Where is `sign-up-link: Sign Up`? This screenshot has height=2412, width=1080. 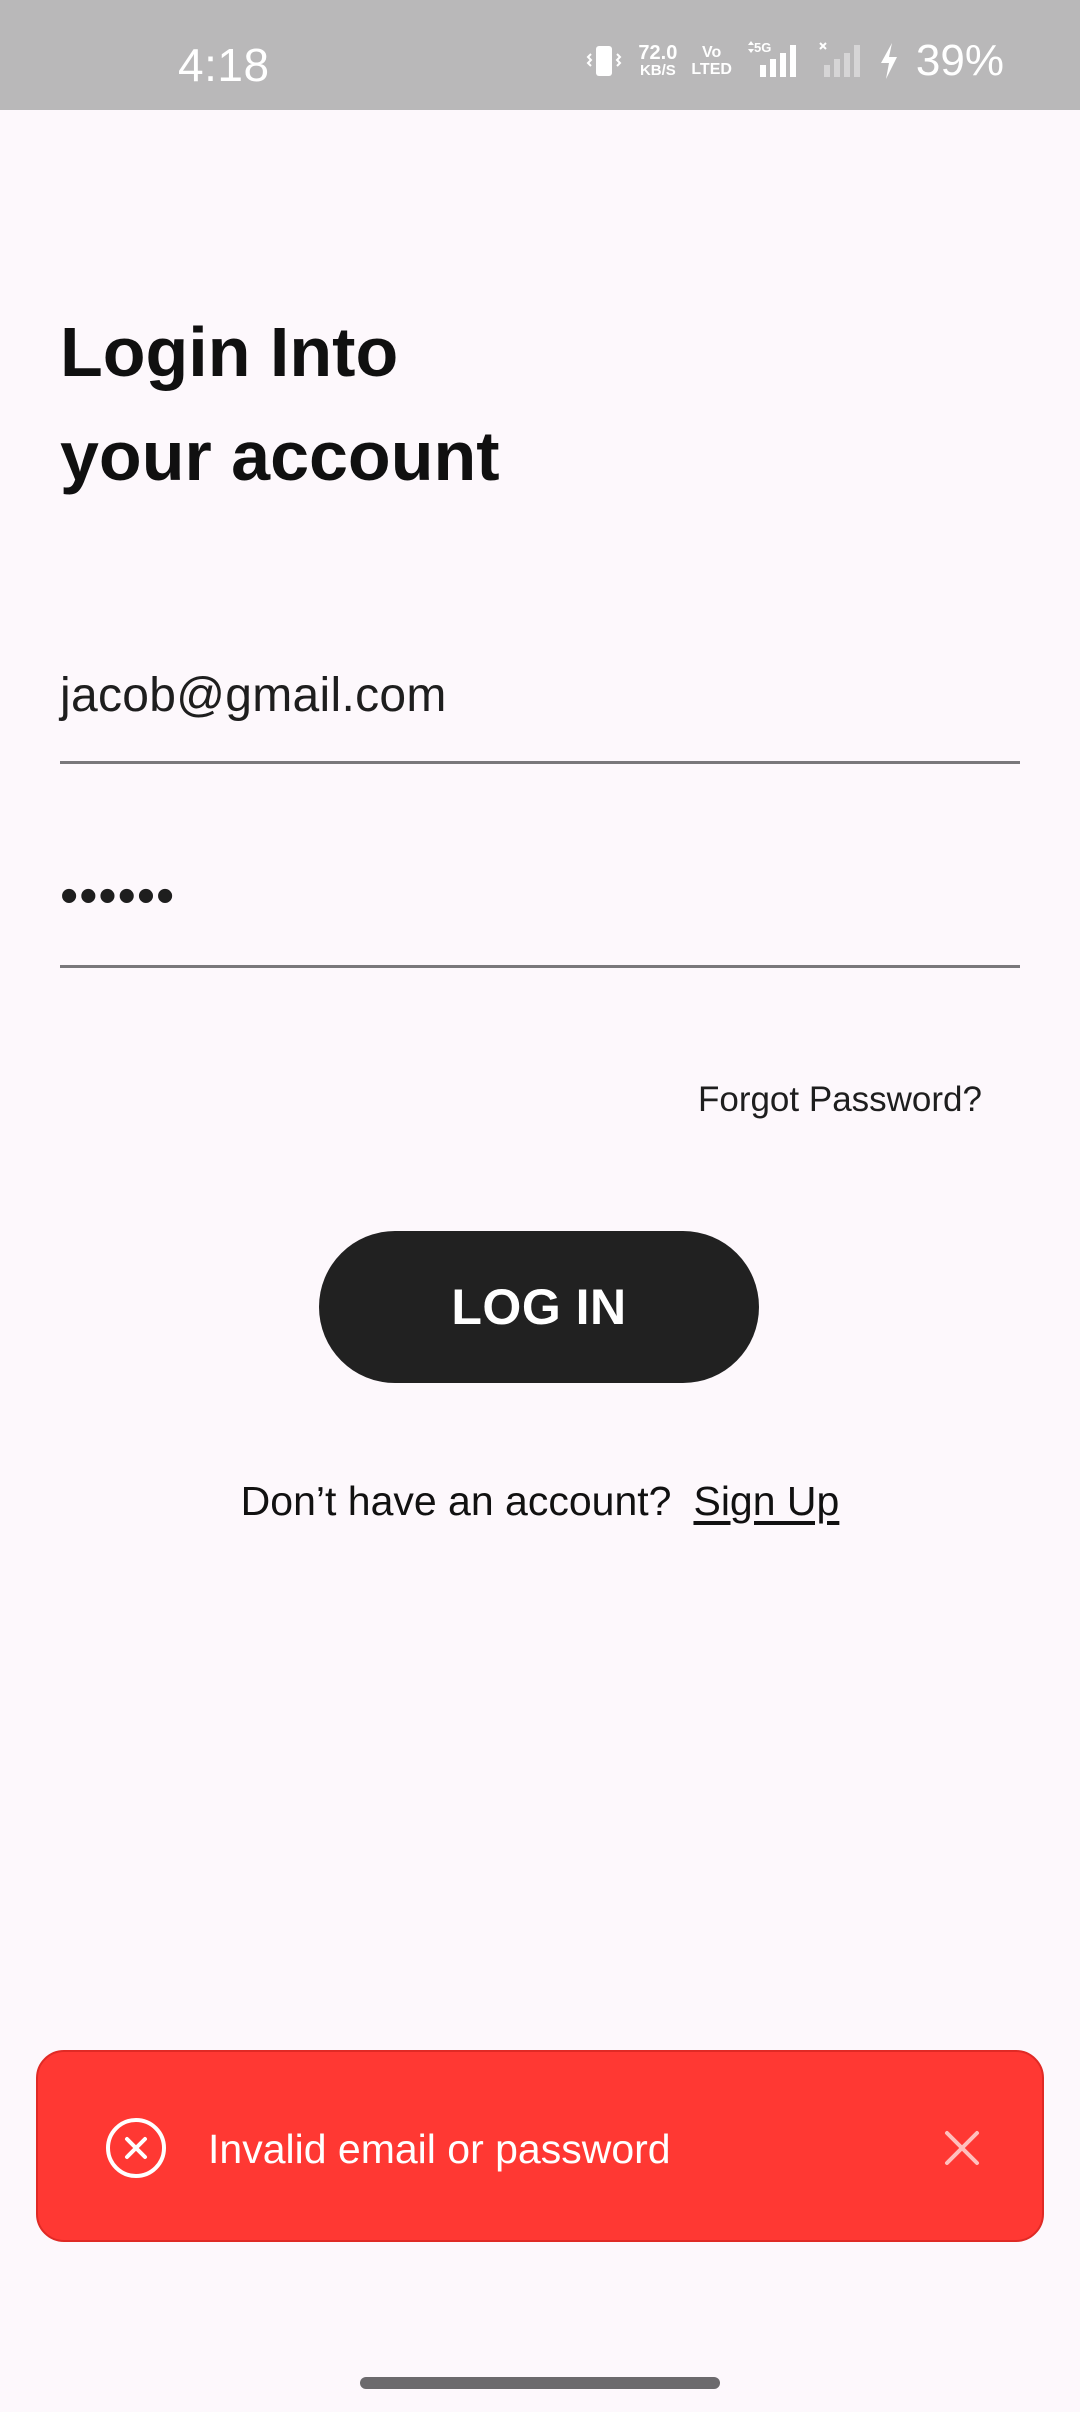
sign-up-link: Sign Up is located at coordinates (766, 1501).